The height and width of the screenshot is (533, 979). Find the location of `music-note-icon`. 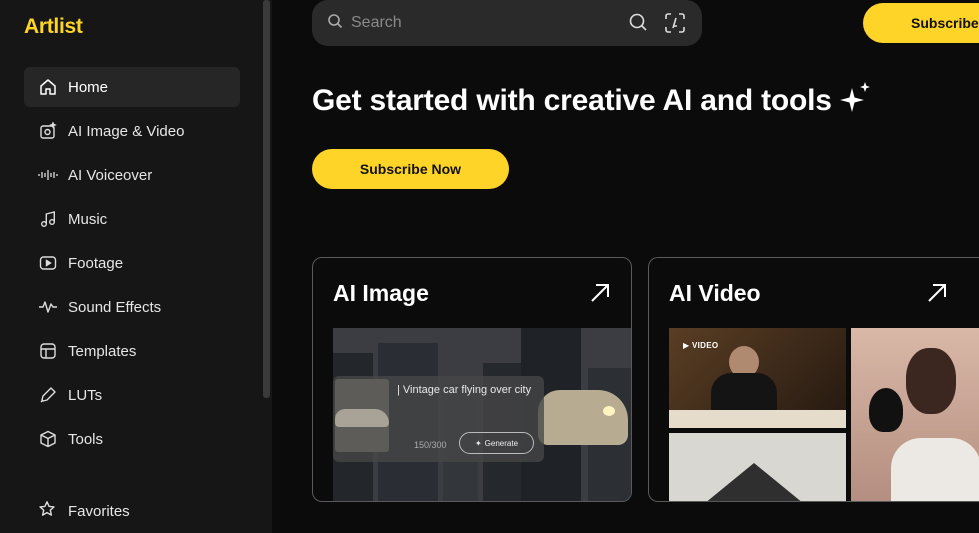

music-note-icon is located at coordinates (48, 219).